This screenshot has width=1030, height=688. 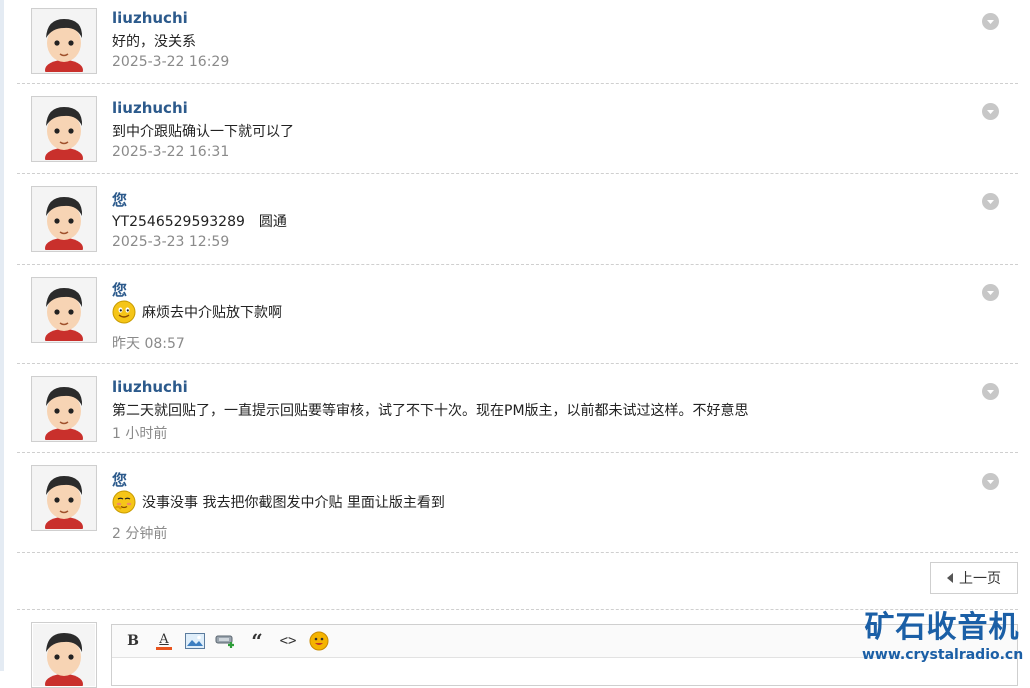 I want to click on message-time: 2025-3-23 12:59, so click(x=171, y=242).